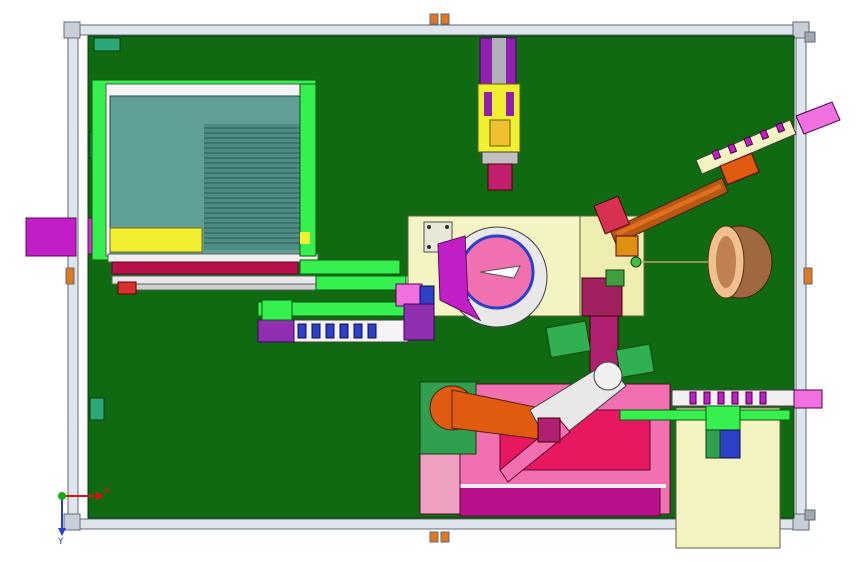 The image size is (867, 562). I want to click on slide-rail-lime, so click(350, 267).